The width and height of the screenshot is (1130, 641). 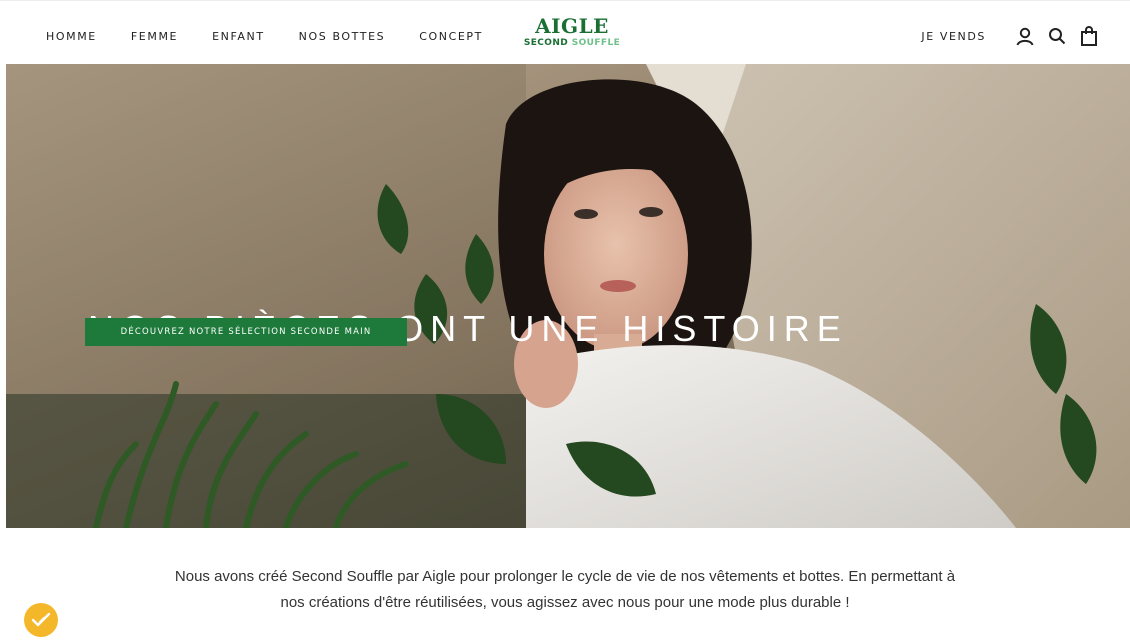 I want to click on nav-link-nos-bottes: NOS BOTTES, so click(x=342, y=36).